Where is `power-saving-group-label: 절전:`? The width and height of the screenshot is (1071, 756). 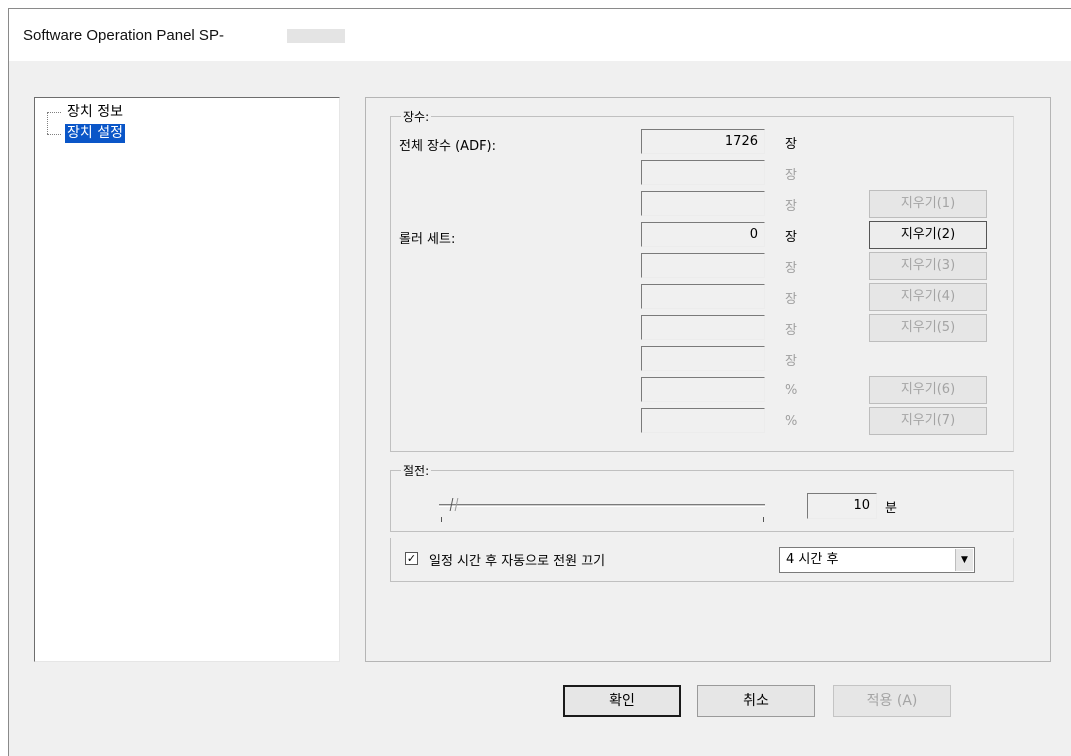
power-saving-group-label: 절전: is located at coordinates (416, 470).